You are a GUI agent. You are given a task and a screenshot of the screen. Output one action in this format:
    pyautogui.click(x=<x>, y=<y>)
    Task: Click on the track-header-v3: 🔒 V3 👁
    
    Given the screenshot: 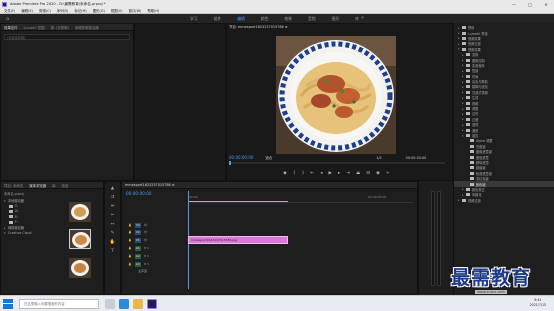 What is the action you would take?
    pyautogui.click(x=157, y=225)
    